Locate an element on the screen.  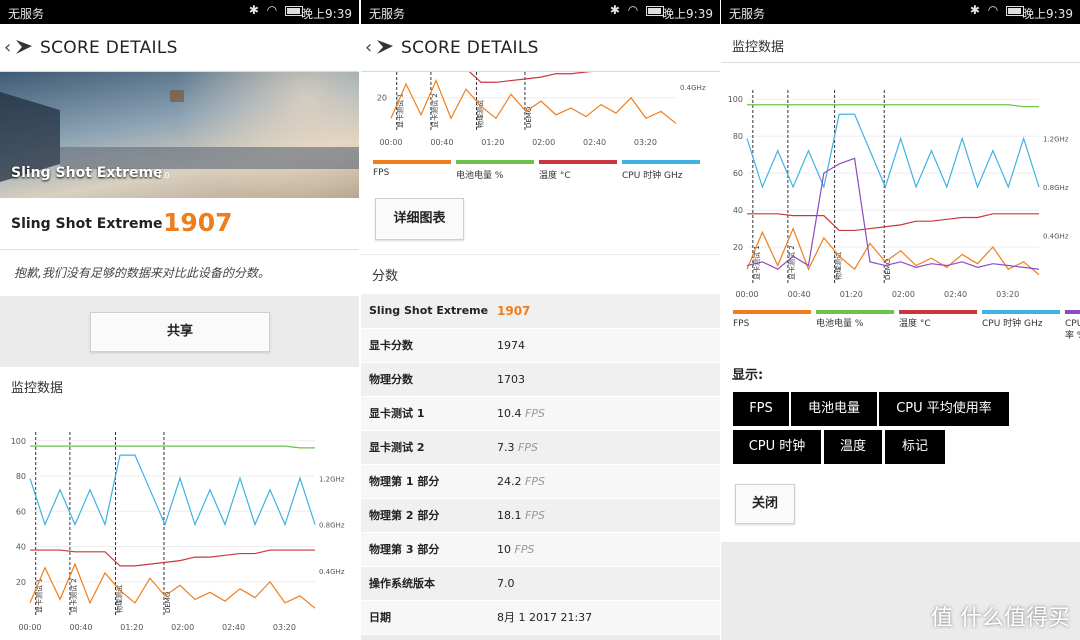
show-label: 显示: is located at coordinates (748, 375).